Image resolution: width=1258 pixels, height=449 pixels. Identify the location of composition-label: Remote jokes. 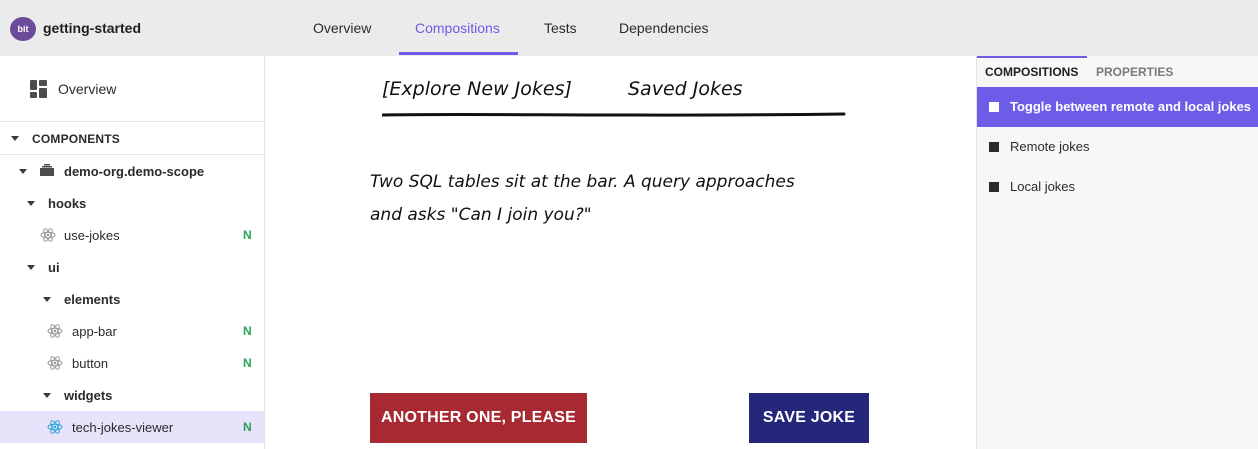
(1050, 146).